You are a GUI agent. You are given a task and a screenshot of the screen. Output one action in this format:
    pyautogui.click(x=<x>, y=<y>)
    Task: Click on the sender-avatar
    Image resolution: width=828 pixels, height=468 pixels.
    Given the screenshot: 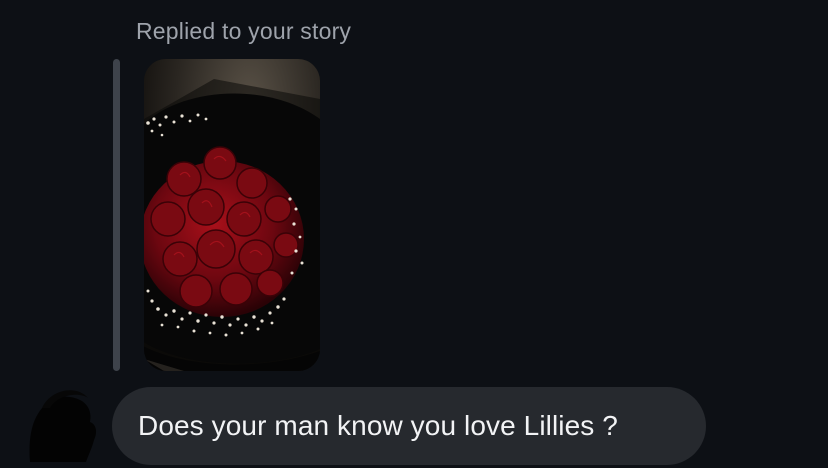 What is the action you would take?
    pyautogui.click(x=64, y=420)
    